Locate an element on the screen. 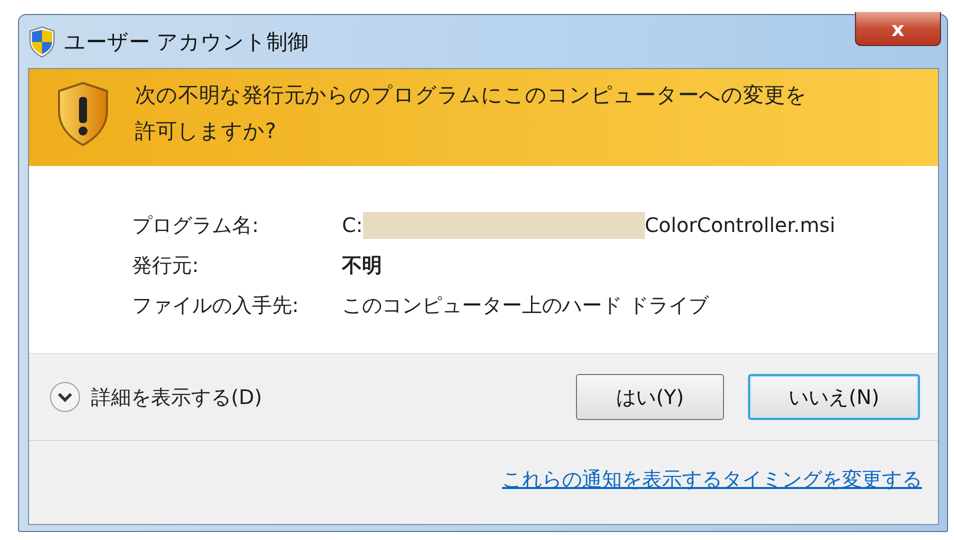  yes-button: はい(Y) is located at coordinates (650, 397).